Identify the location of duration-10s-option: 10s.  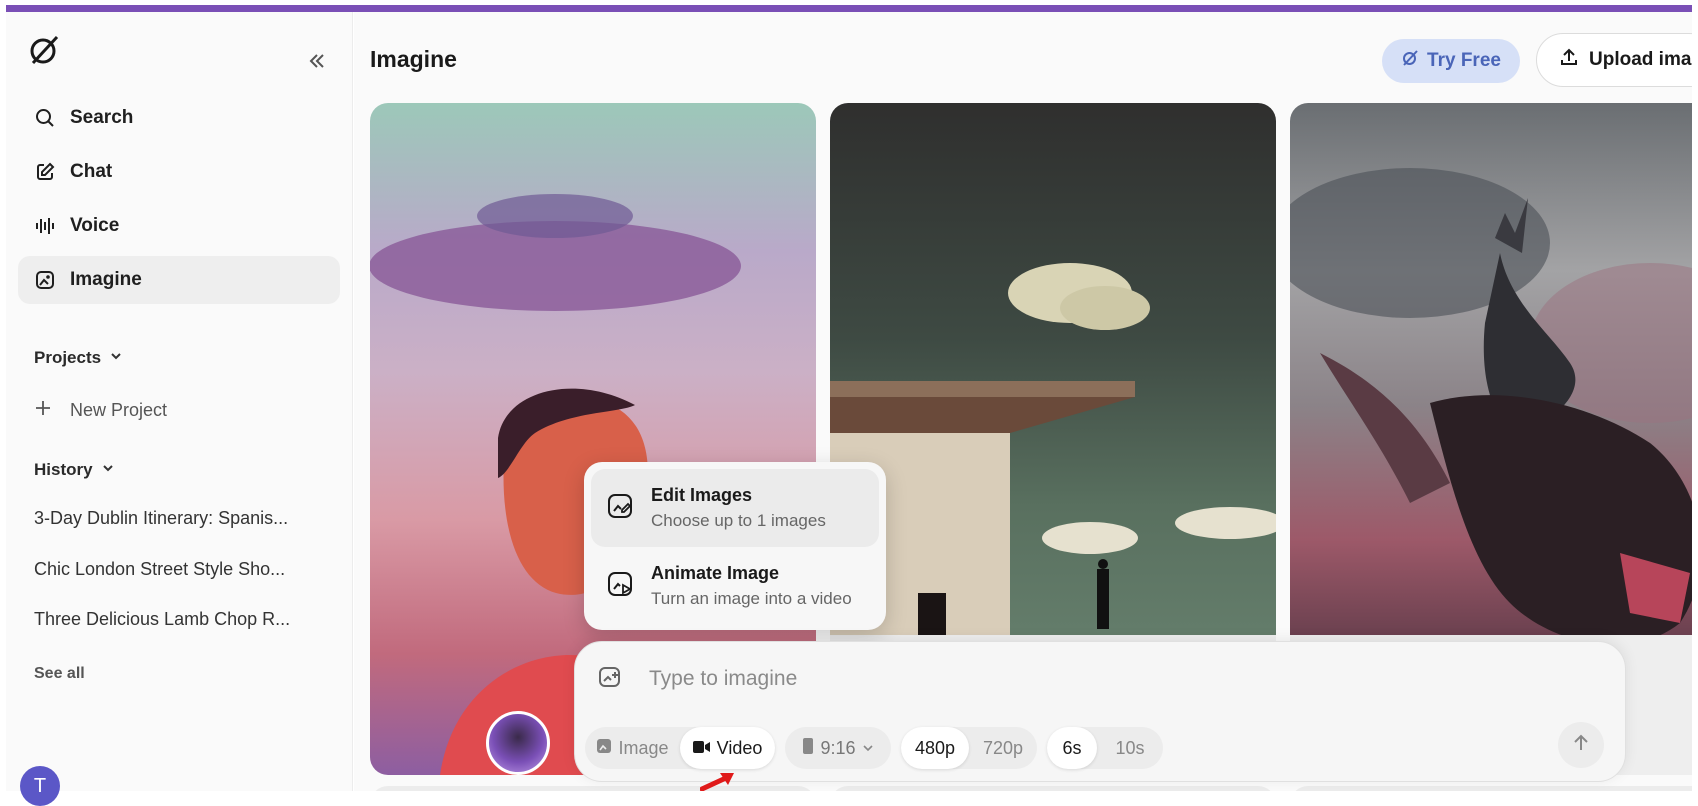
(1130, 748).